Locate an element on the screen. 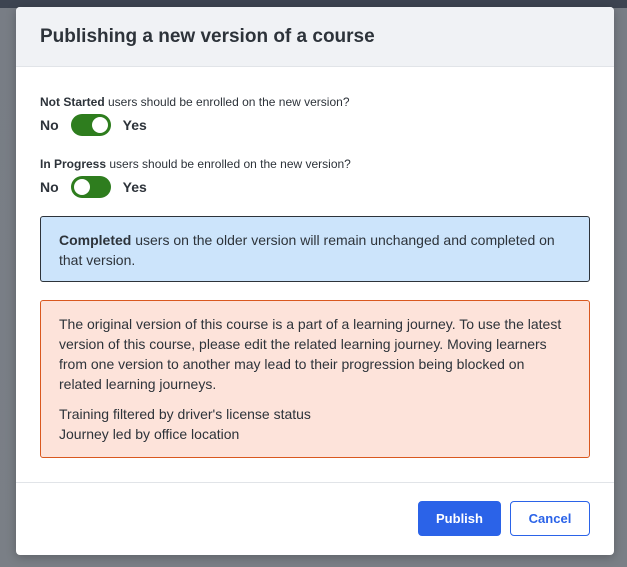 The image size is (627, 567). footer-divider is located at coordinates (315, 482).